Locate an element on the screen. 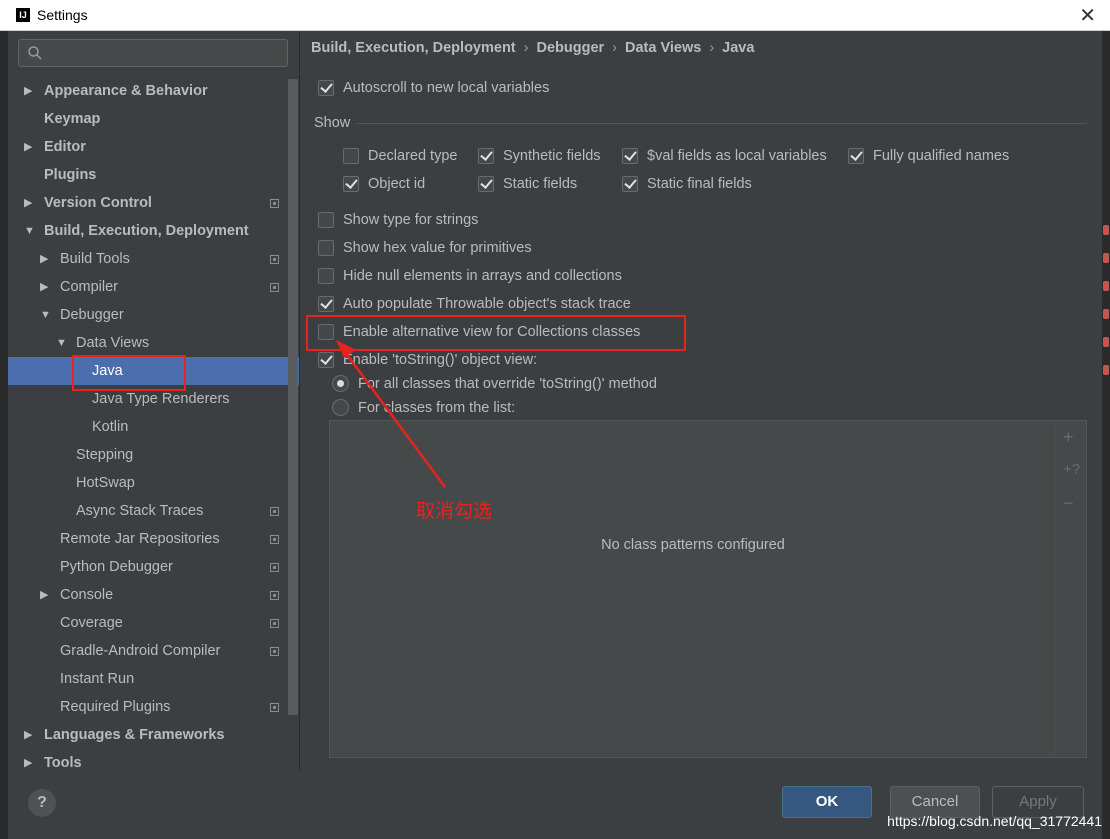  remove-icon: − is located at coordinates (1068, 503).